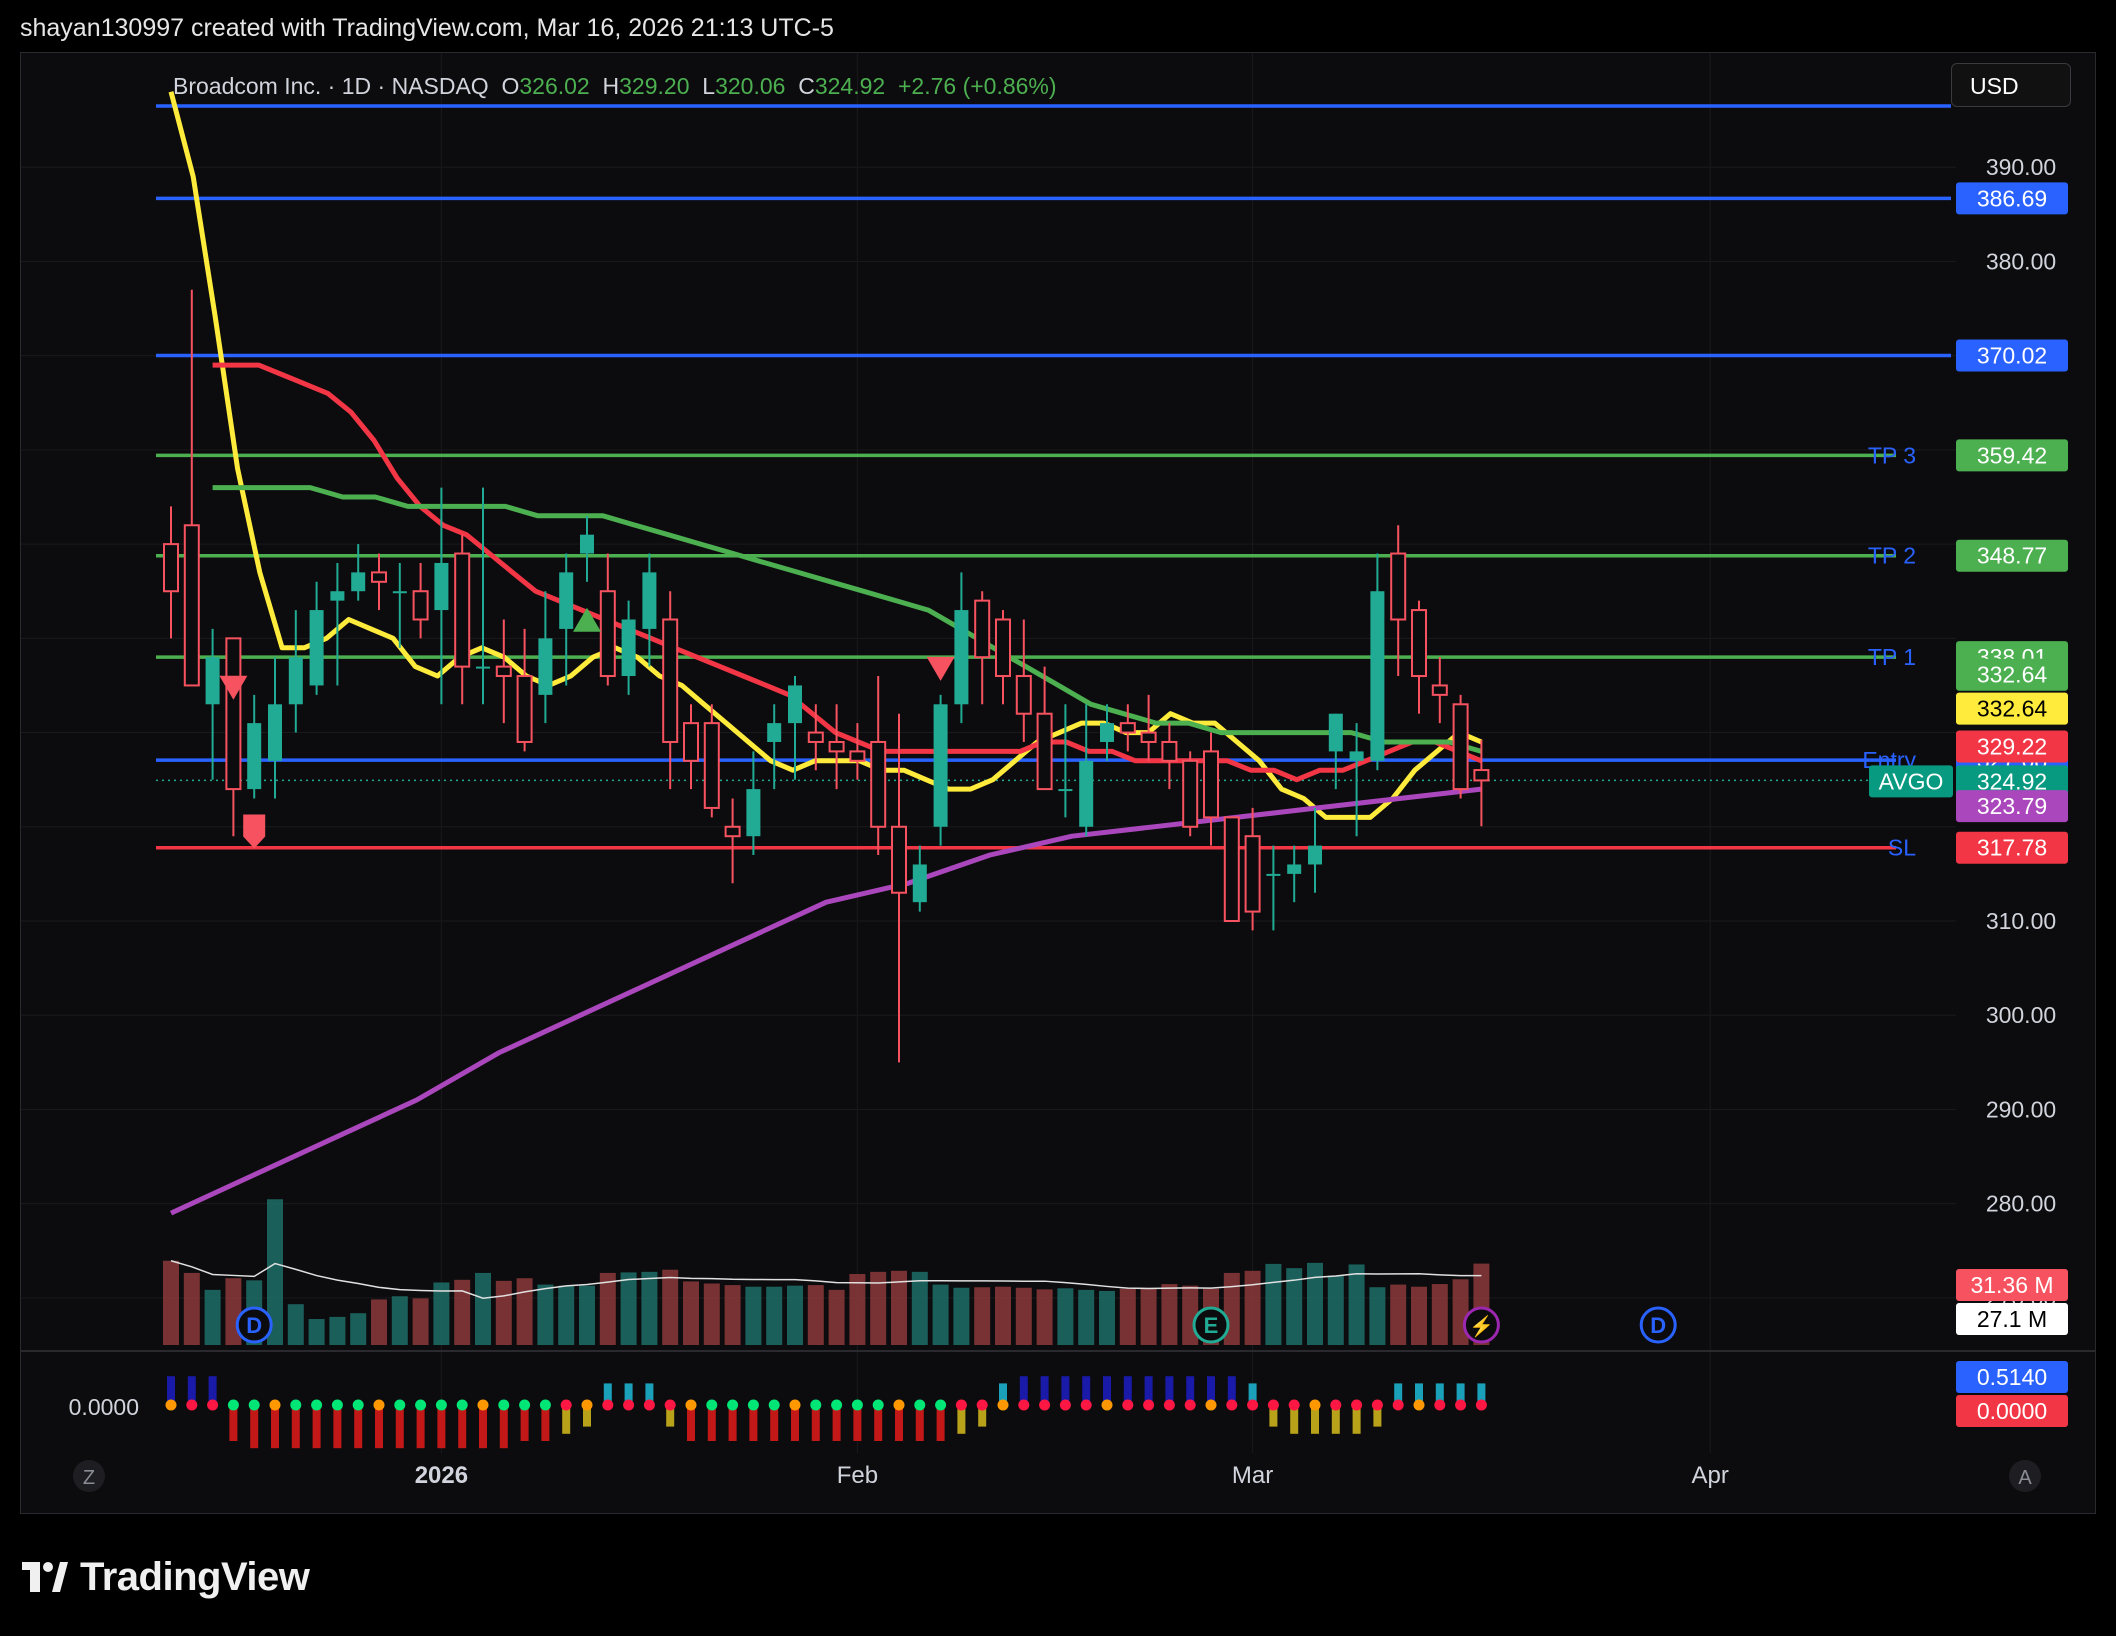 The image size is (2116, 1636). I want to click on x-tick-label: Mar, so click(1252, 1475).